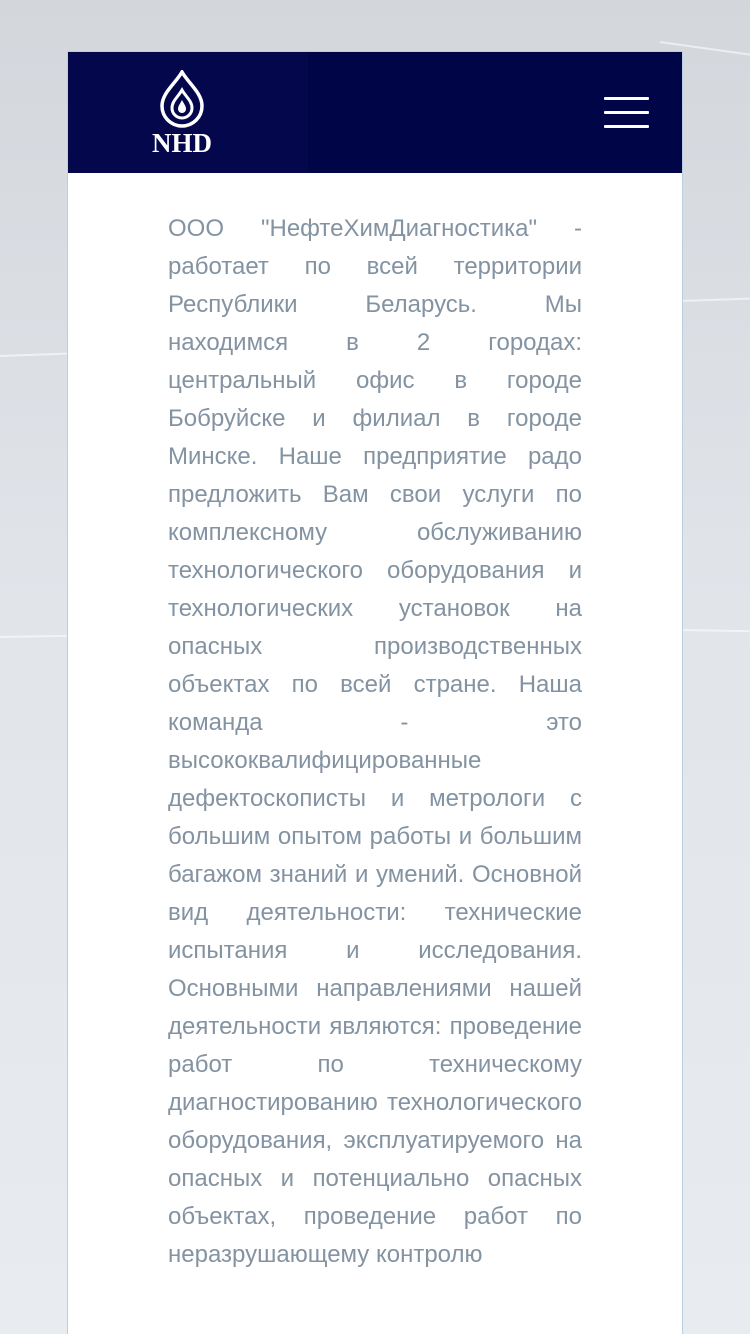 This screenshot has width=750, height=1334. Describe the element at coordinates (626, 126) in the screenshot. I see `menu-bar-bottom` at that location.